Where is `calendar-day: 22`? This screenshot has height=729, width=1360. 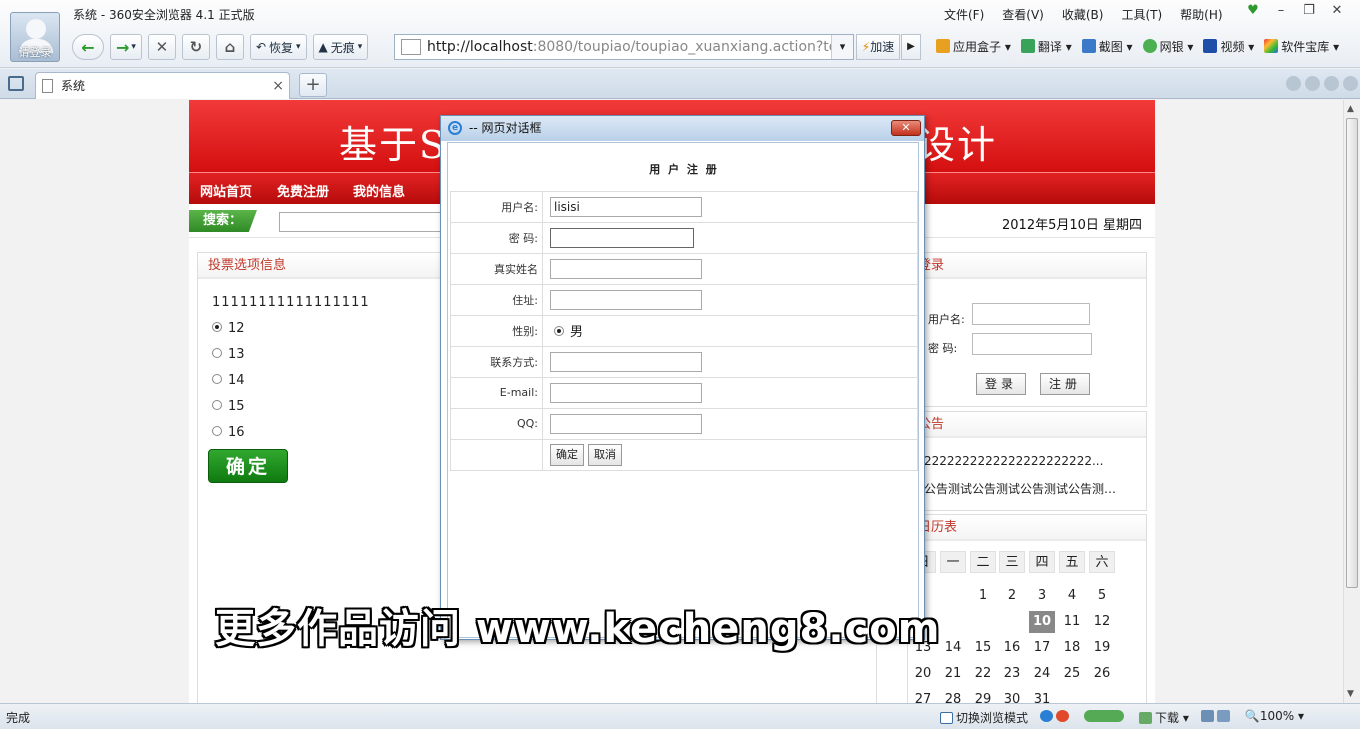 calendar-day: 22 is located at coordinates (983, 674).